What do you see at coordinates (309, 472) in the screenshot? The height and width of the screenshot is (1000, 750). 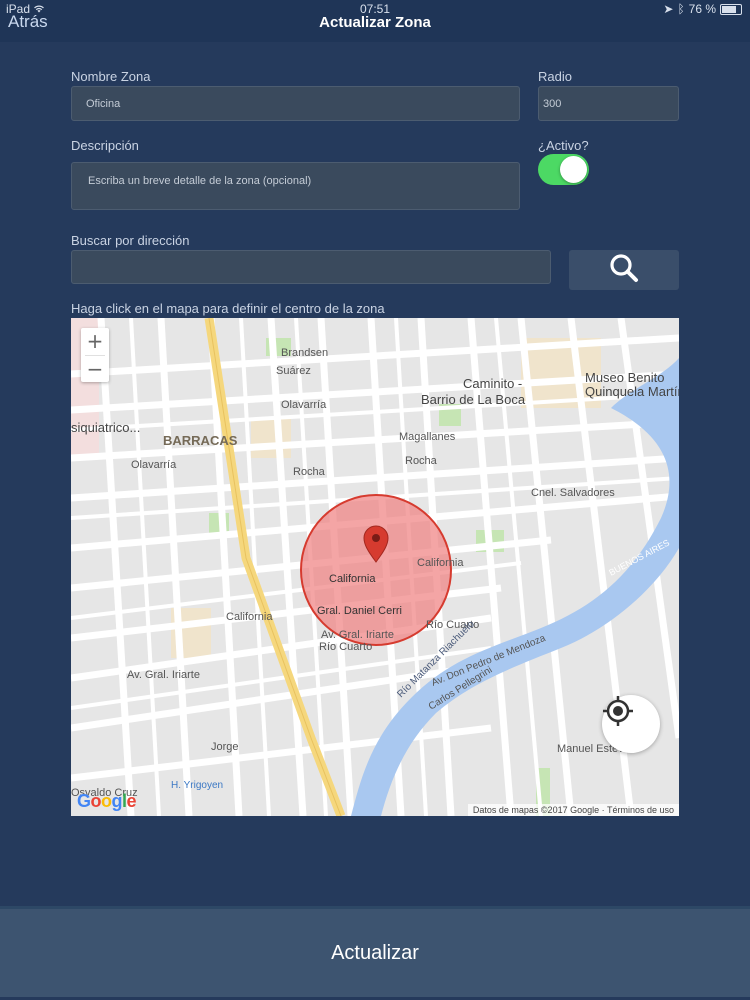 I see `street-rocha: Rocha` at bounding box center [309, 472].